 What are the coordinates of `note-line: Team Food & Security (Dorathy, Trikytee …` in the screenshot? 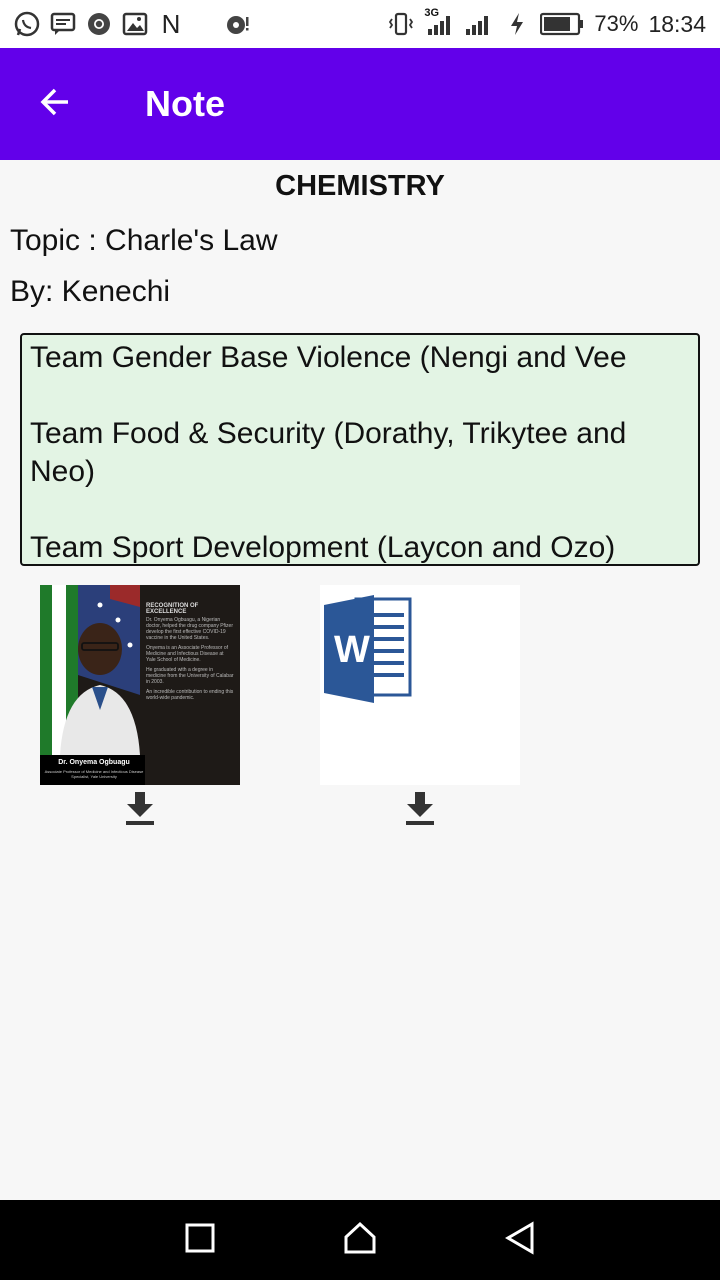 It's located at (332, 452).